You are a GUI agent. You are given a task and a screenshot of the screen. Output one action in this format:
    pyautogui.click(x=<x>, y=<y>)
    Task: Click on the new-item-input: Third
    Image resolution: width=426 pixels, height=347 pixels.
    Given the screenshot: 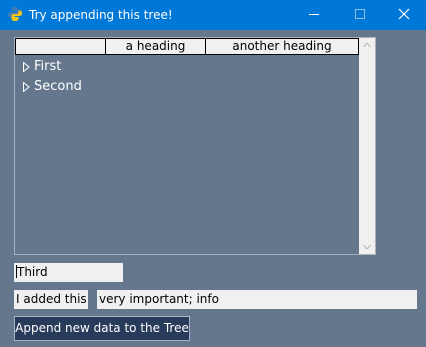 What is the action you would take?
    pyautogui.click(x=68, y=272)
    